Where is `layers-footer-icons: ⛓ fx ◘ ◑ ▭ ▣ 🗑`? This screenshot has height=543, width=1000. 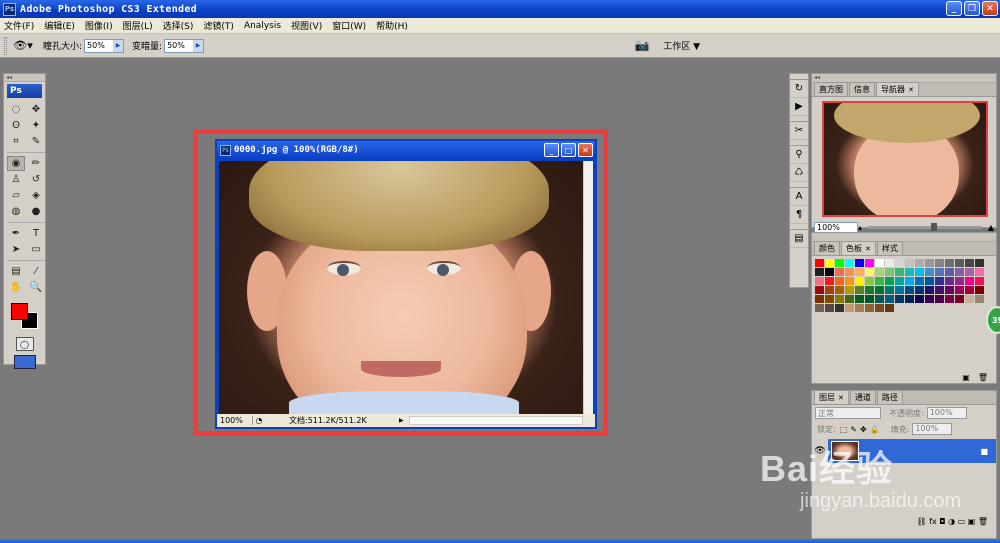
layers-footer-icons: ⛓ fx ◘ ◑ ▭ ▣ 🗑 is located at coordinates (952, 521).